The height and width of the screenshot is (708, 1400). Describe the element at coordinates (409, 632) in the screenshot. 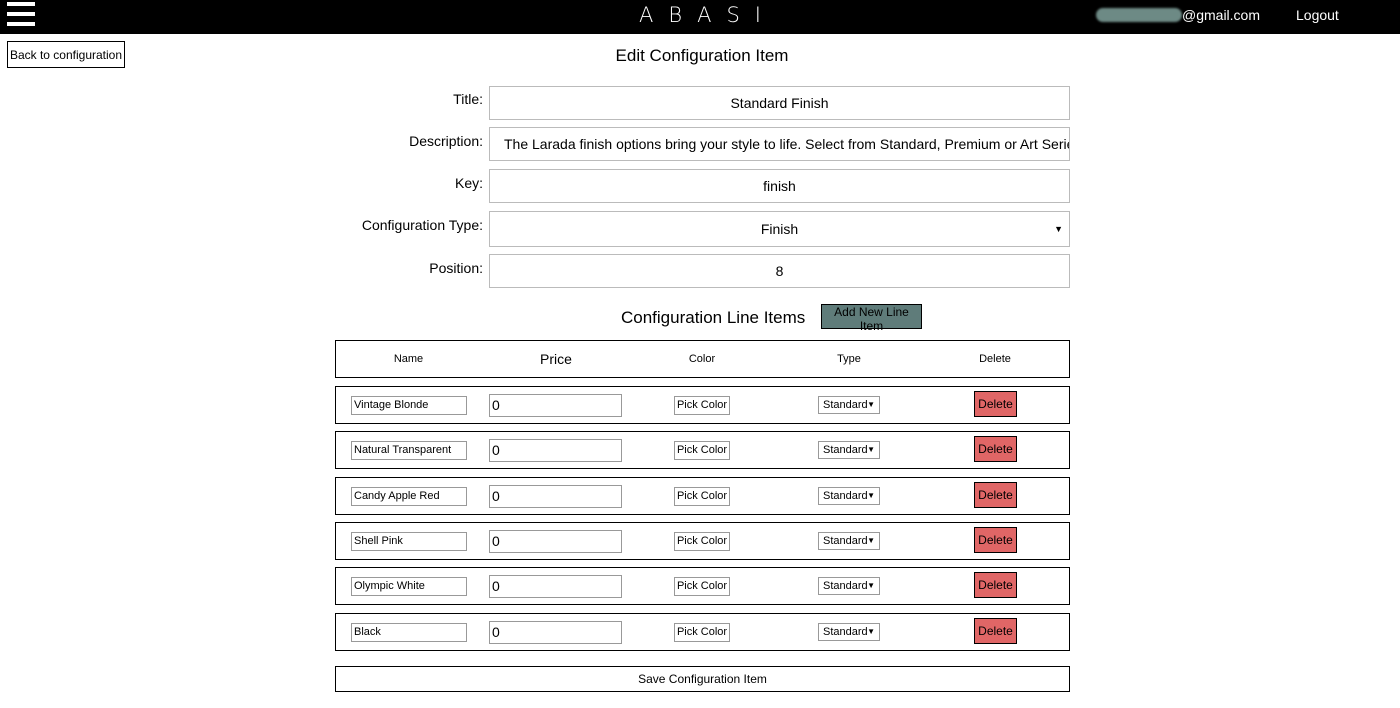

I see `line-item-name-input: Black` at that location.